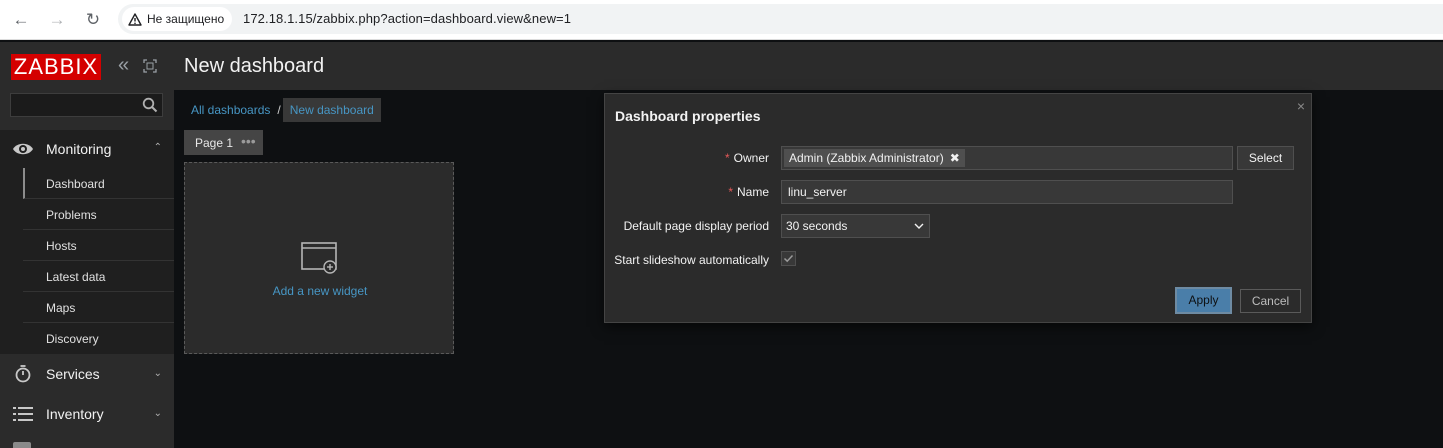 The width and height of the screenshot is (1443, 448). What do you see at coordinates (75, 414) in the screenshot?
I see `menu-inventory-label: Inventory` at bounding box center [75, 414].